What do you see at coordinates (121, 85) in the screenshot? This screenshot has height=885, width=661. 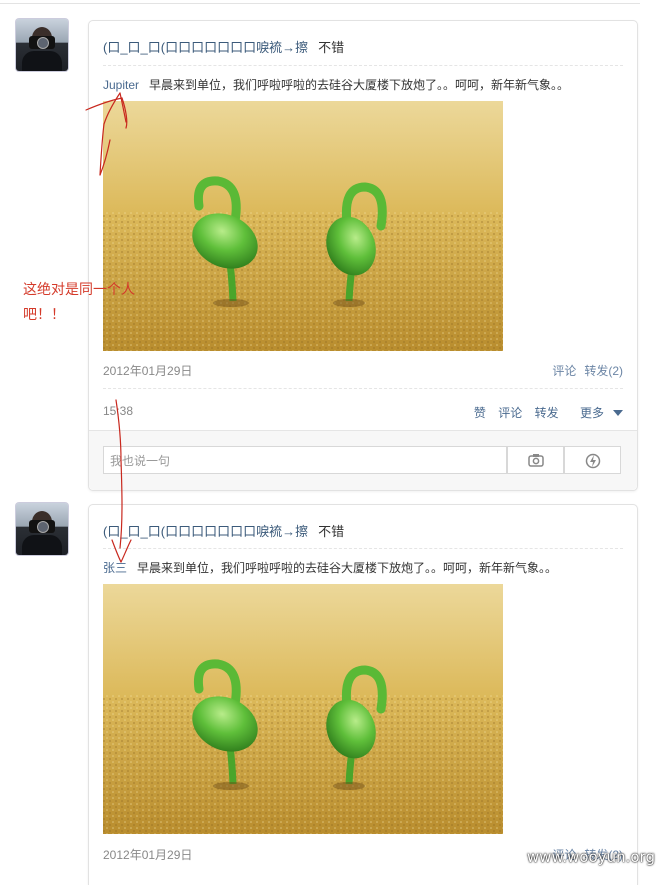 I see `original-author-link: Jupiter` at bounding box center [121, 85].